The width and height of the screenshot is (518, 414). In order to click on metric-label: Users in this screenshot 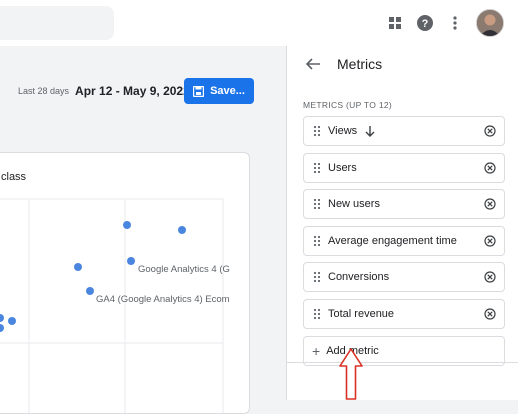, I will do `click(342, 167)`.